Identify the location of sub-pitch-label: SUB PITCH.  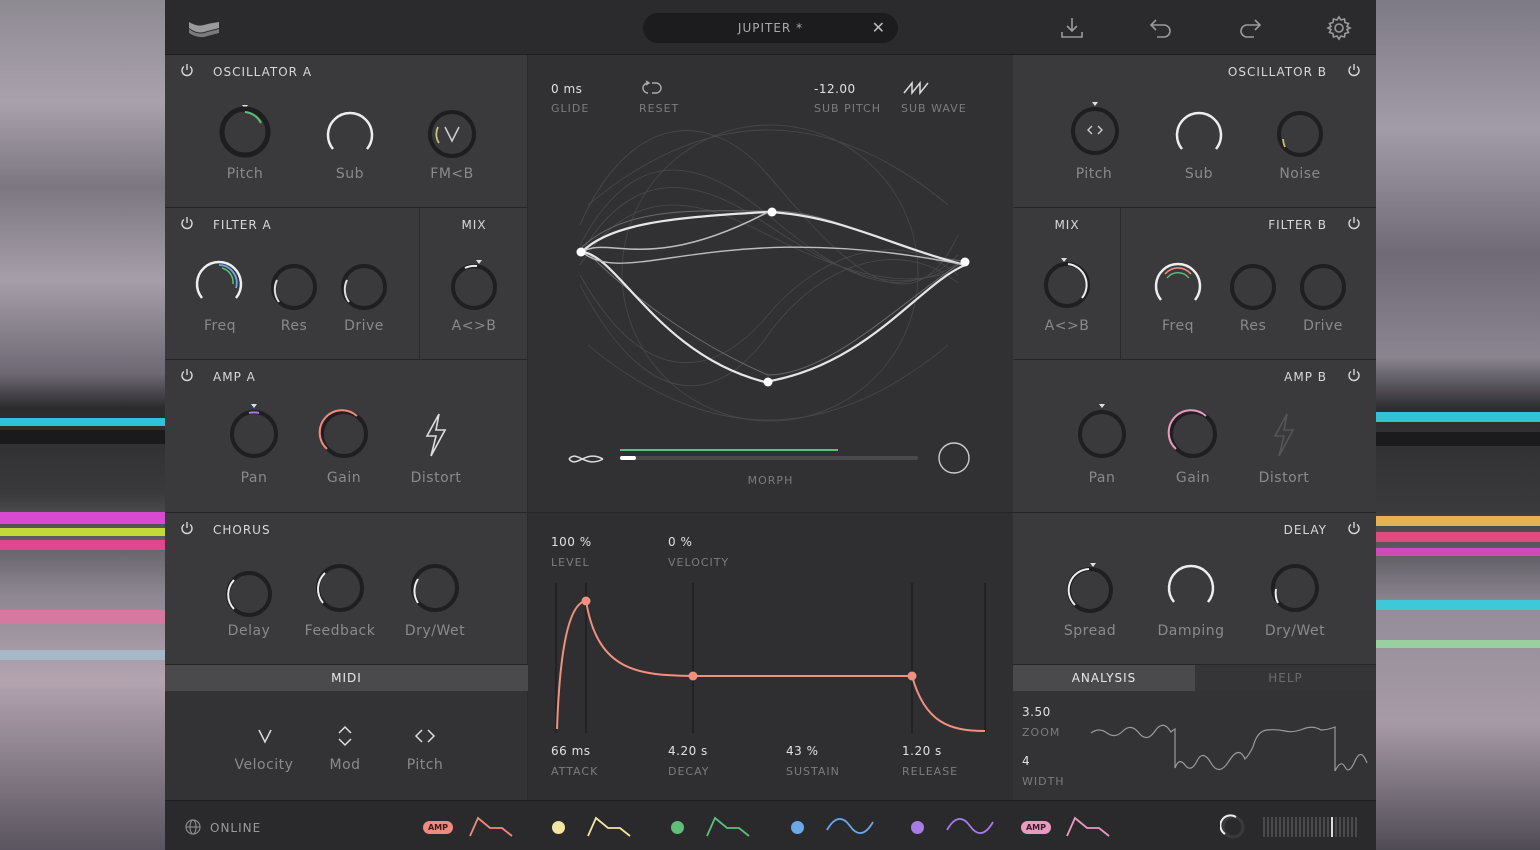
(847, 108).